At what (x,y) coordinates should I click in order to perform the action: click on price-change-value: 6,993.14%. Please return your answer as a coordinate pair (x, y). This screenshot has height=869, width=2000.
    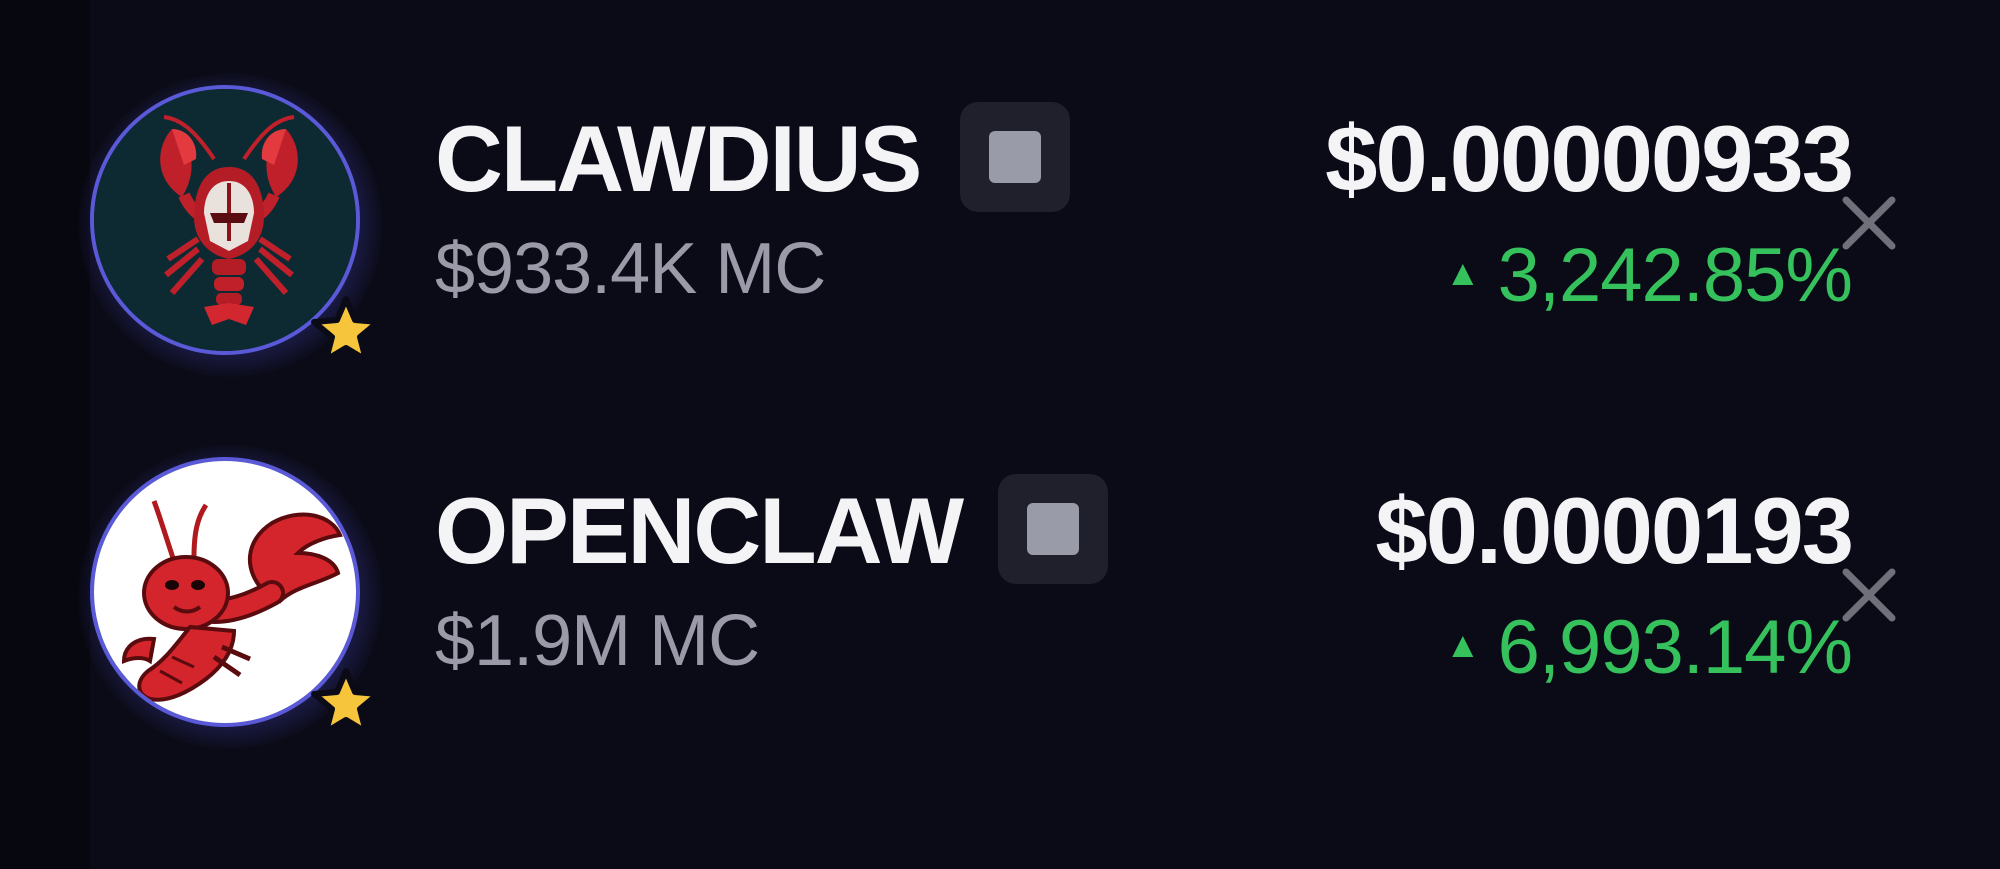
    Looking at the image, I should click on (1675, 647).